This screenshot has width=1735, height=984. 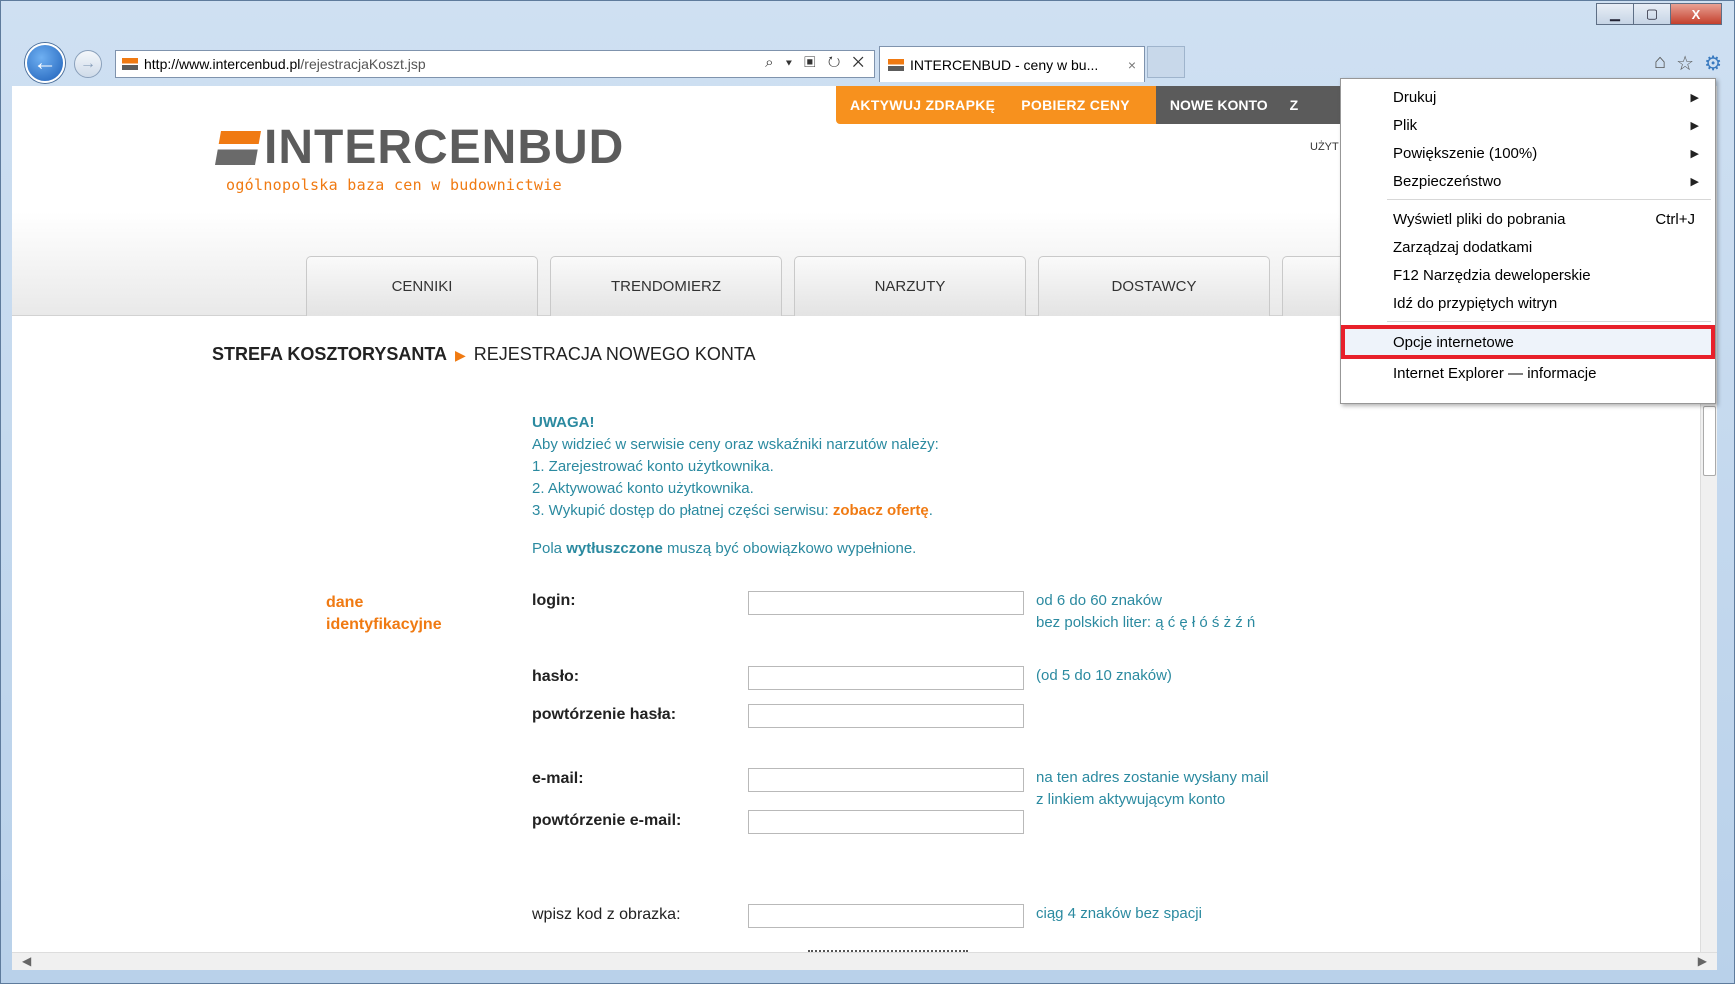 I want to click on notice-line3: 2. Aktywować konto użytkownika., so click(x=643, y=488).